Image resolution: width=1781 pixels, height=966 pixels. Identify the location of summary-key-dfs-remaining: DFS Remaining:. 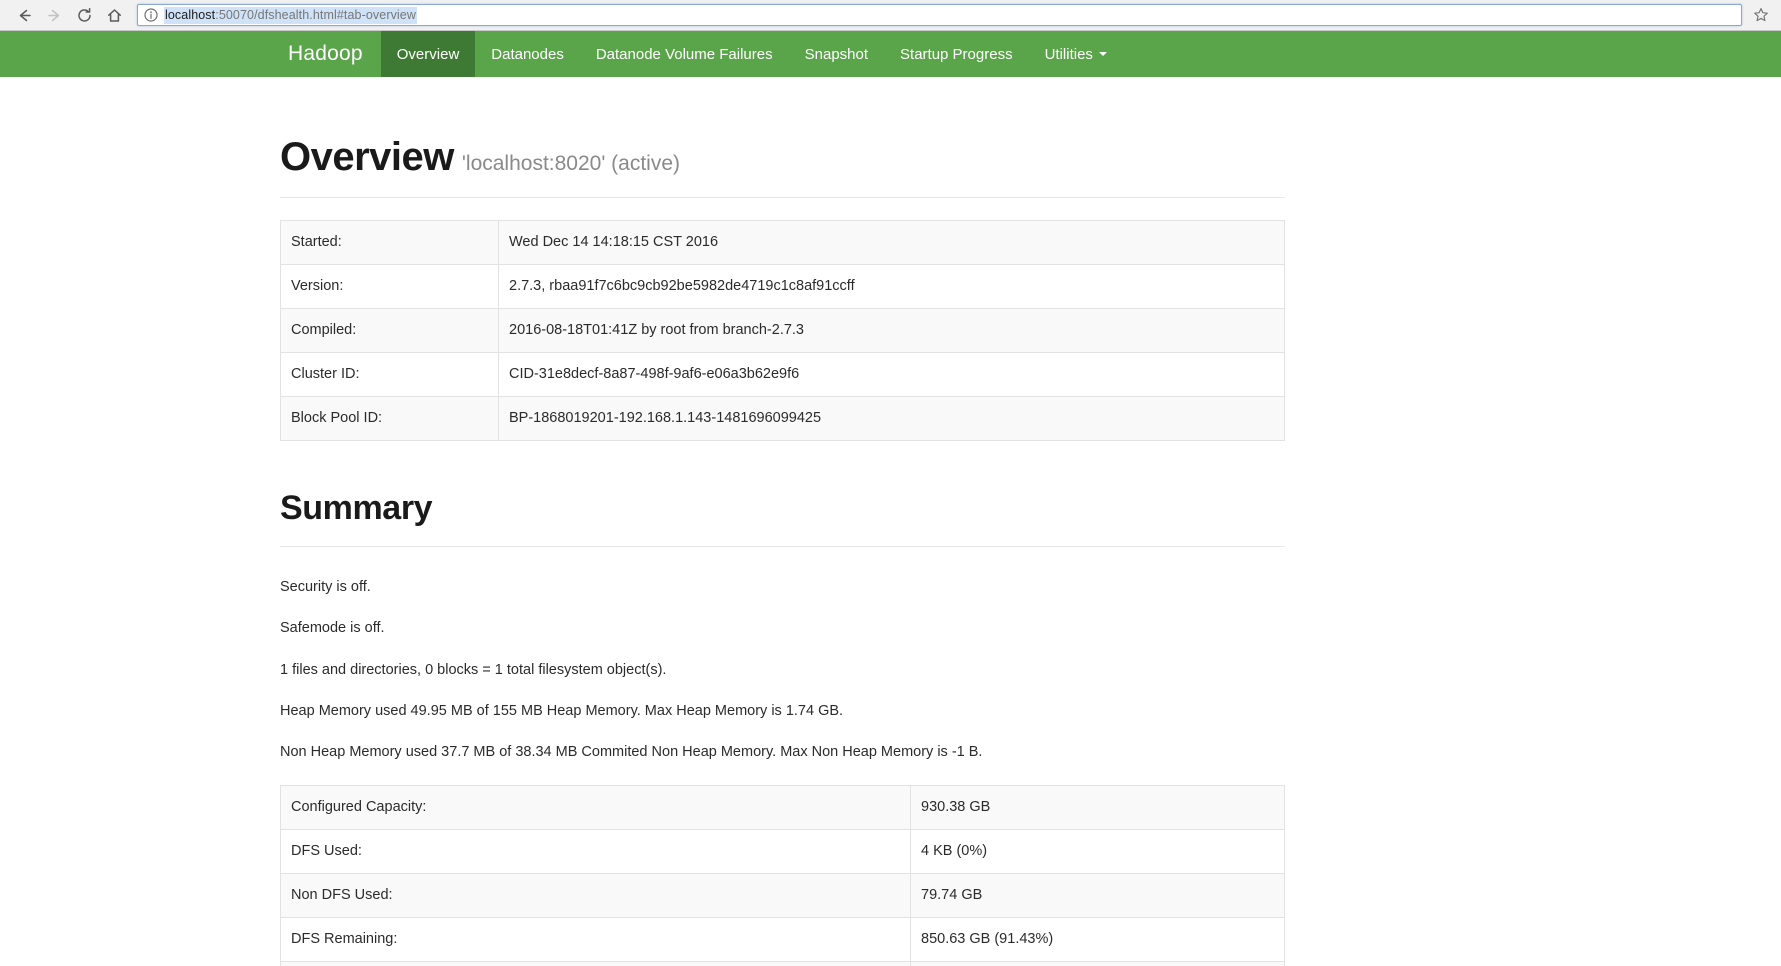
(595, 939).